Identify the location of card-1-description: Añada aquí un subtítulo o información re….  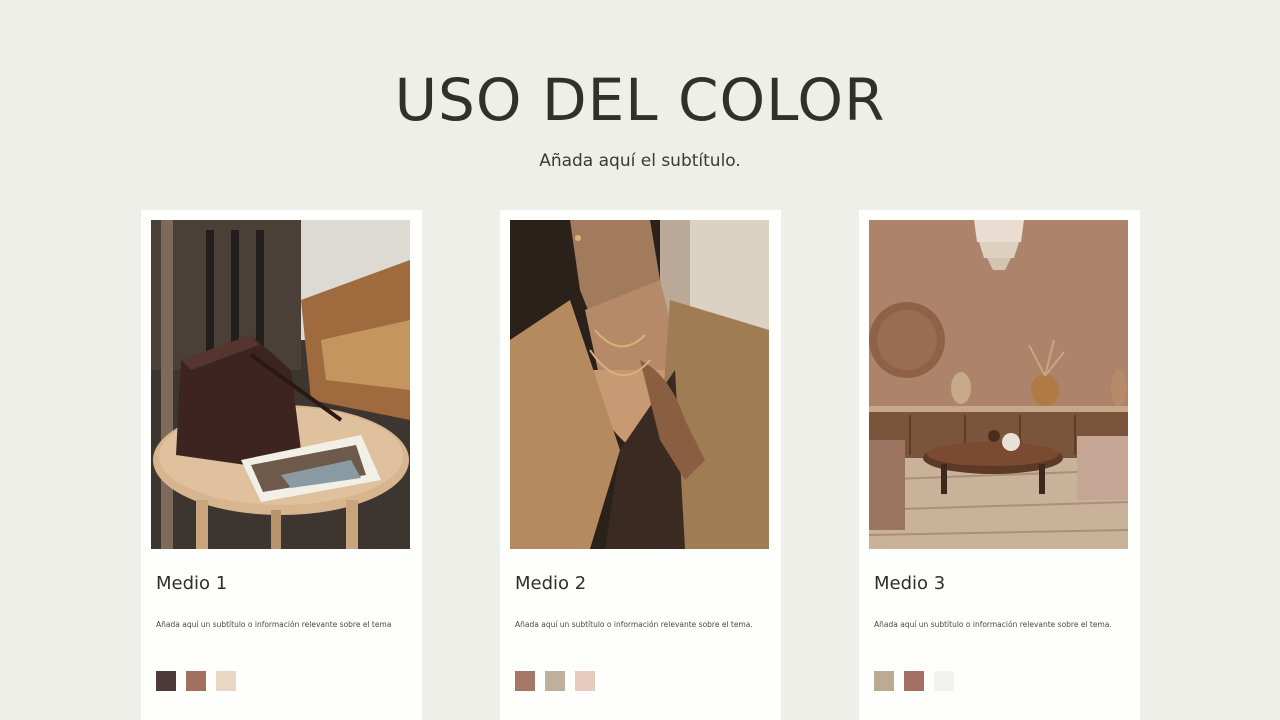
(274, 624).